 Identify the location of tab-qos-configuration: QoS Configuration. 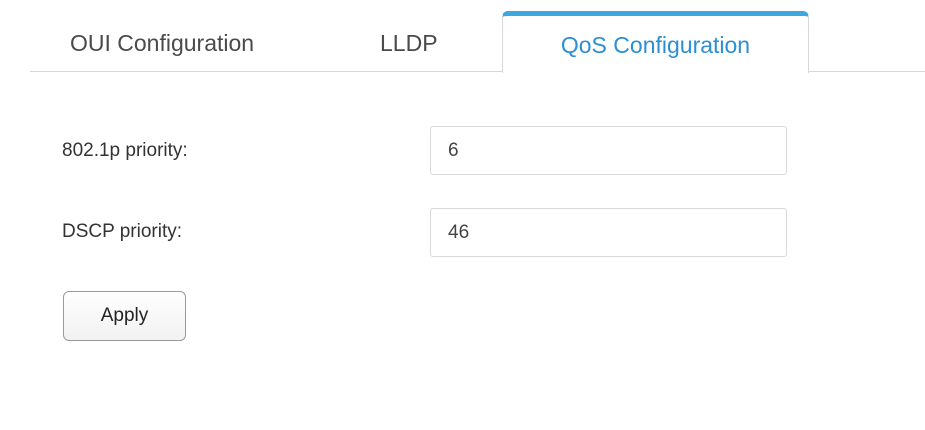
(655, 42).